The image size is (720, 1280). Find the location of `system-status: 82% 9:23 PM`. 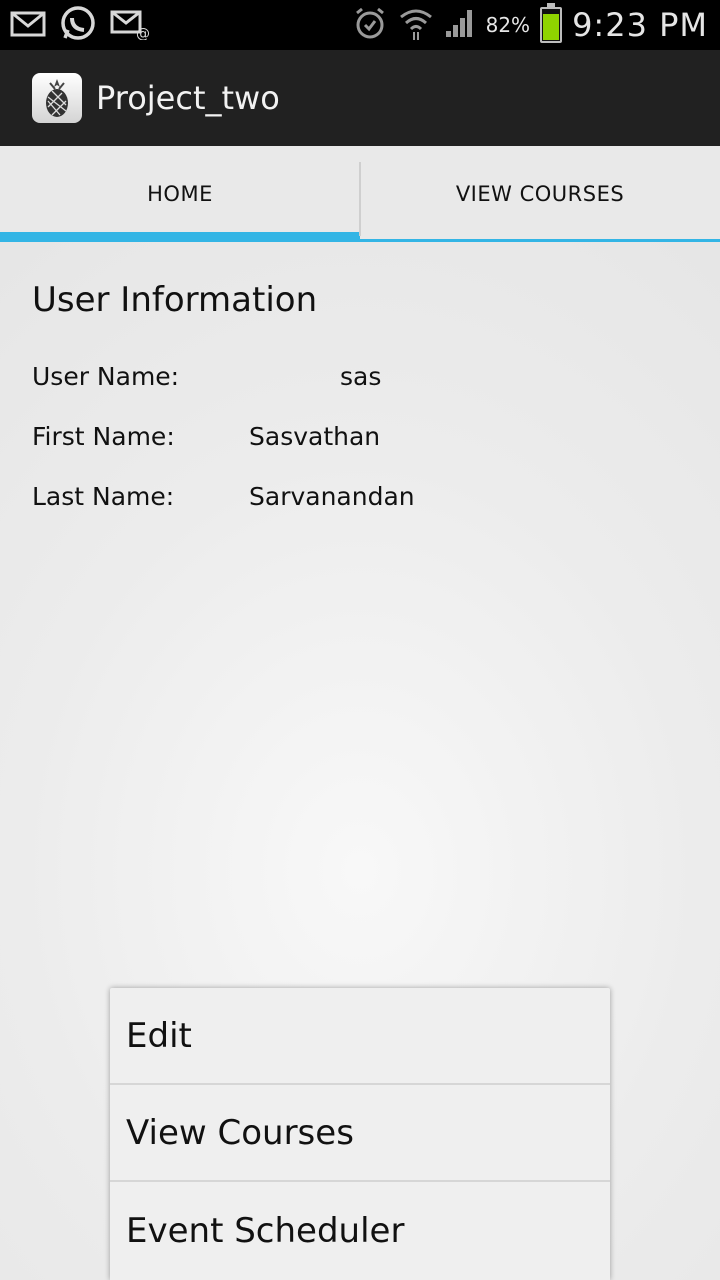

system-status: 82% 9:23 PM is located at coordinates (530, 24).